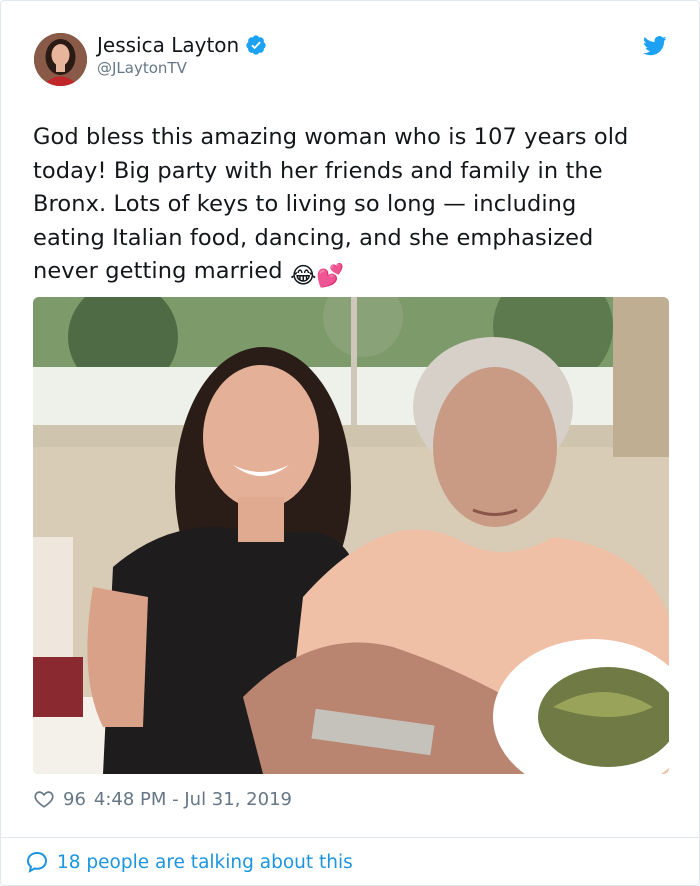 This screenshot has width=700, height=886. I want to click on tweet-text-line-last: never getting married 😂💕, so click(353, 274).